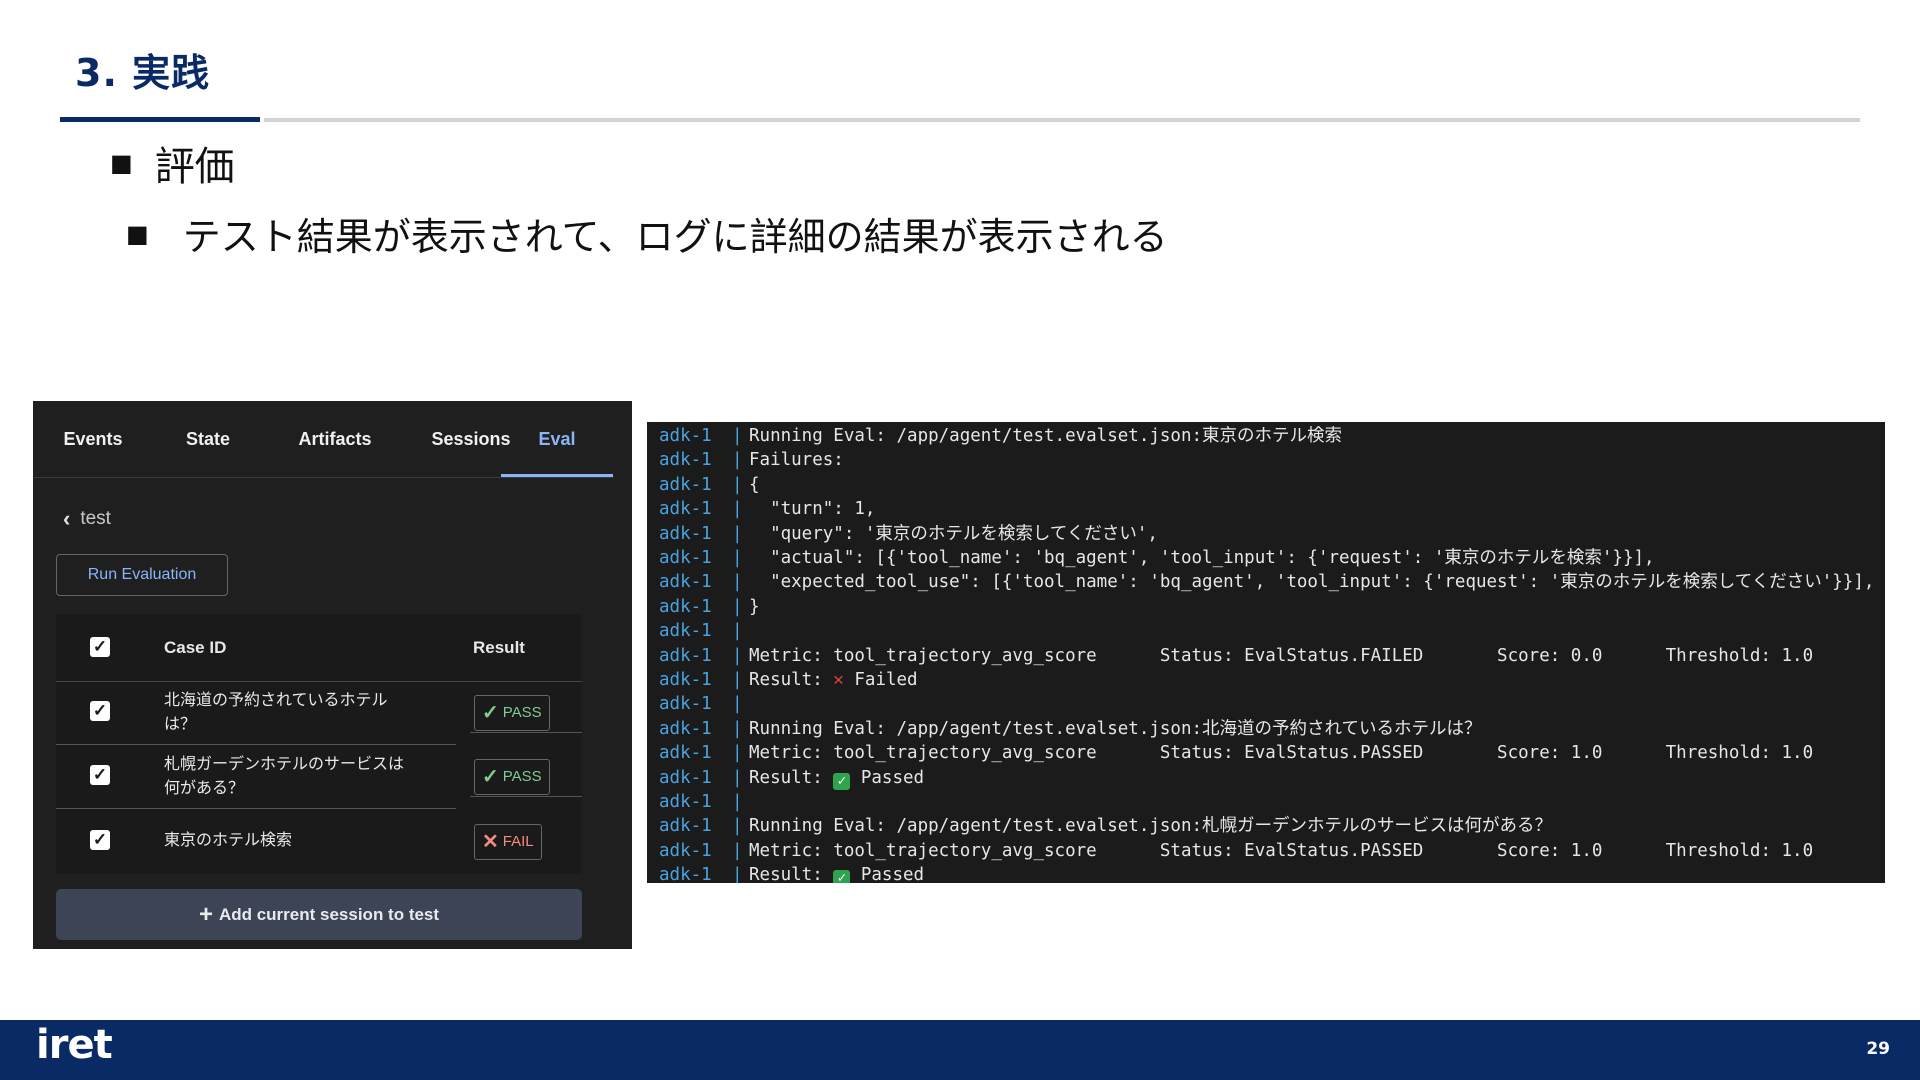  I want to click on log-line: adk-1 | Result: ✕ Failed, so click(1266, 680).